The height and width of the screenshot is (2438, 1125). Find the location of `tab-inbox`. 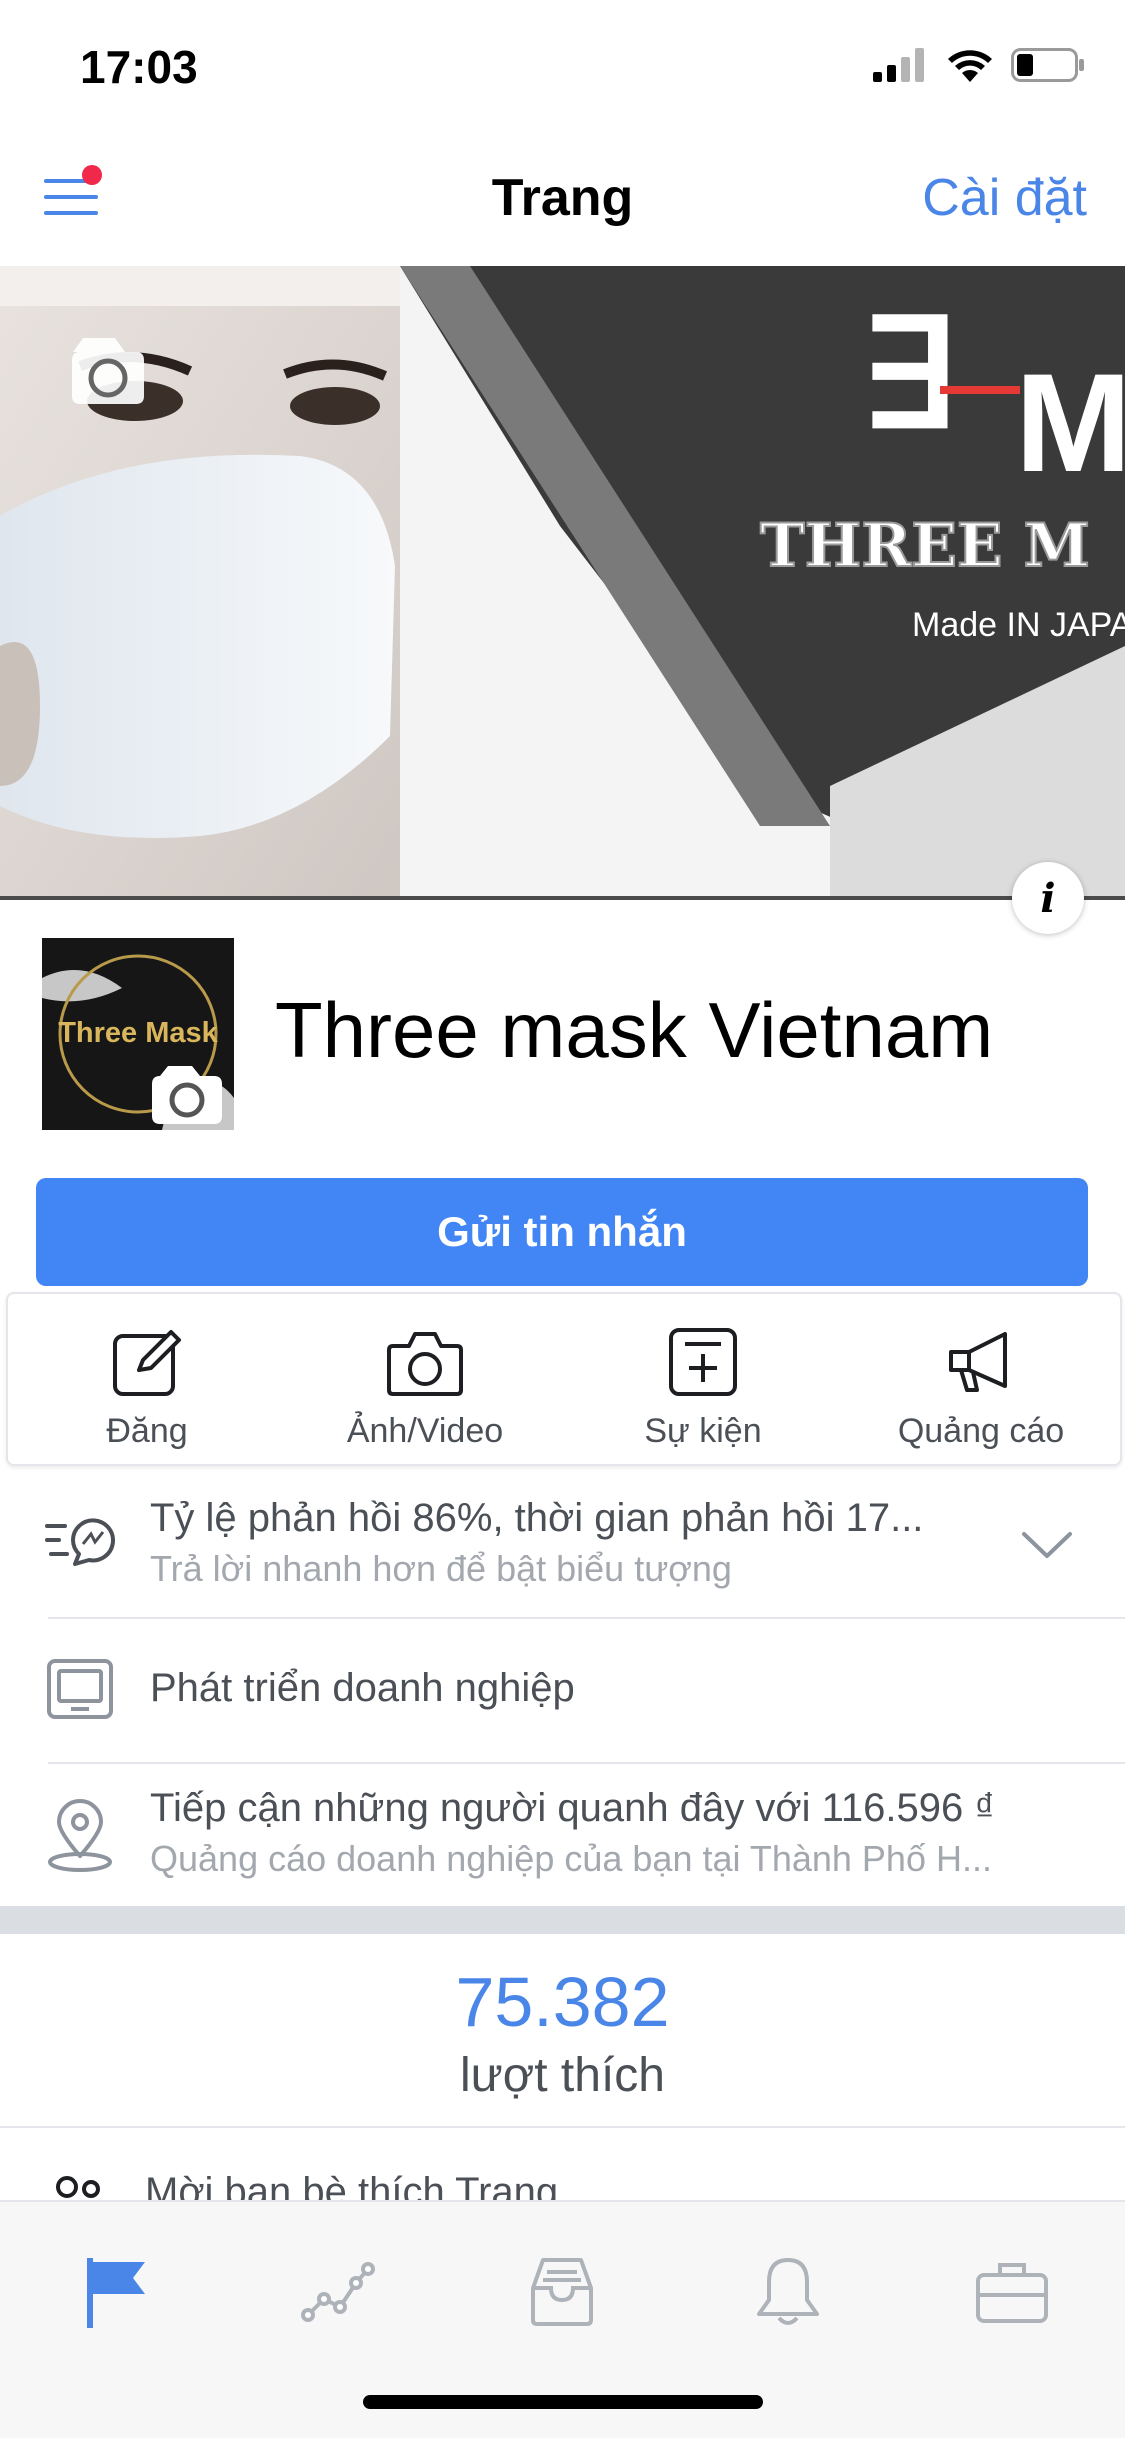

tab-inbox is located at coordinates (562, 2292).